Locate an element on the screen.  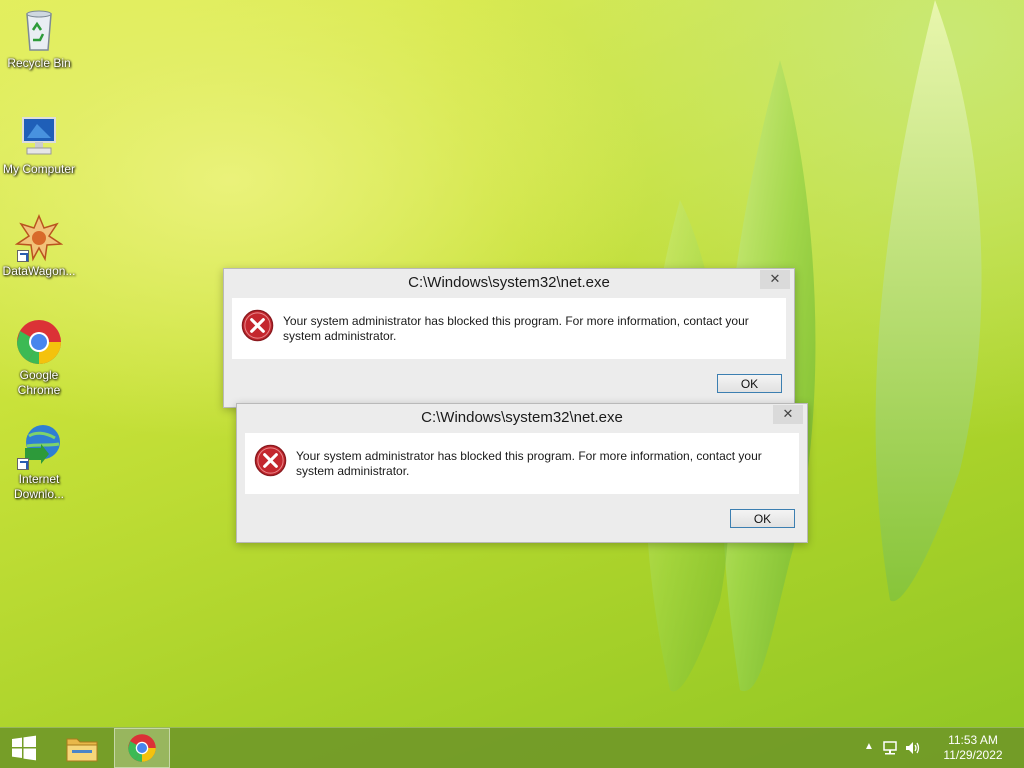
desktop-icon-google-chrome: Google Chrome is located at coordinates (39, 358).